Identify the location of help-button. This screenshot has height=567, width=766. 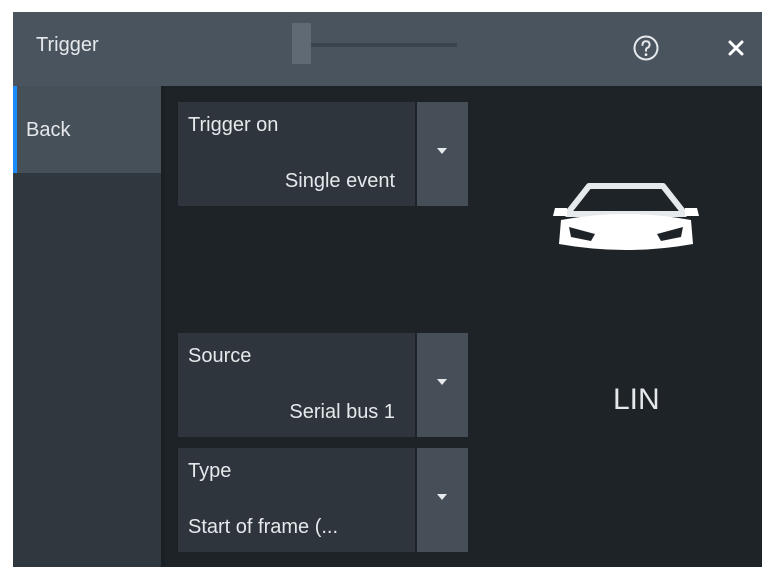
(646, 48).